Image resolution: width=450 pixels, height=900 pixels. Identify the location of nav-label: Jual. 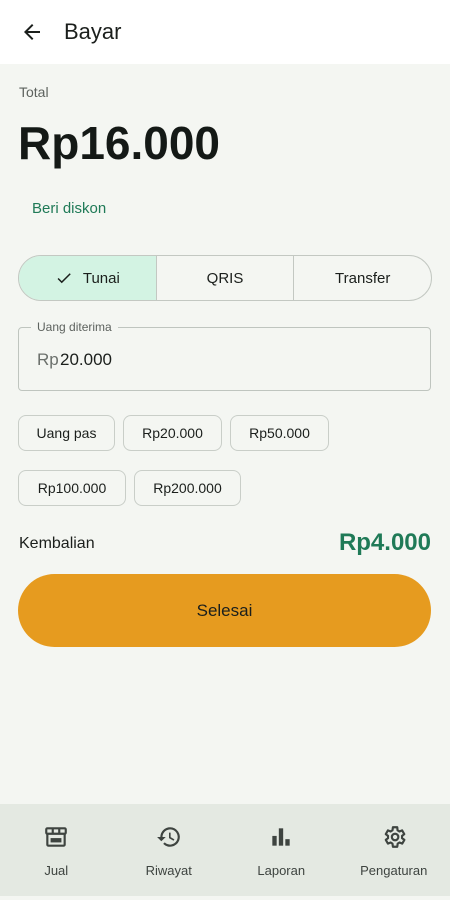
(56, 870).